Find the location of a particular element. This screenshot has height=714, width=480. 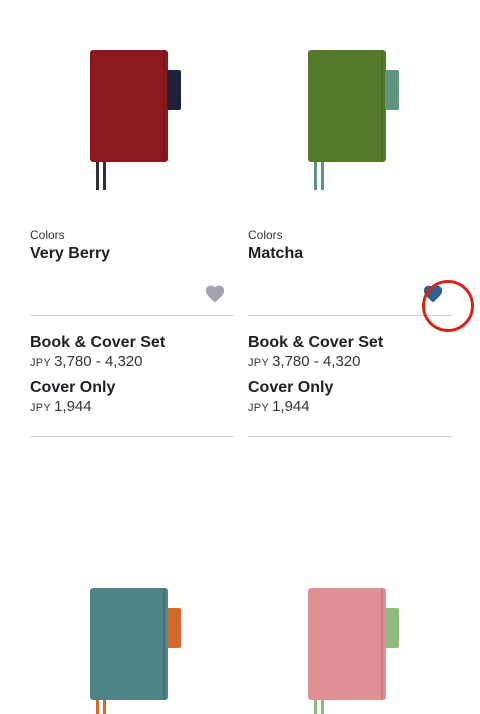

product-name: Very Berry is located at coordinates (132, 255).